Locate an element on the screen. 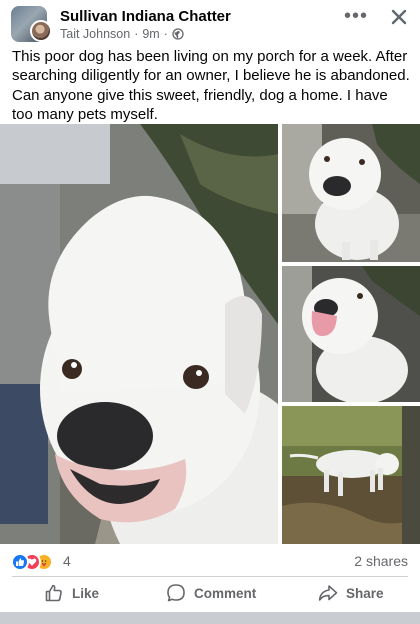  like-button: Like is located at coordinates (71, 593).